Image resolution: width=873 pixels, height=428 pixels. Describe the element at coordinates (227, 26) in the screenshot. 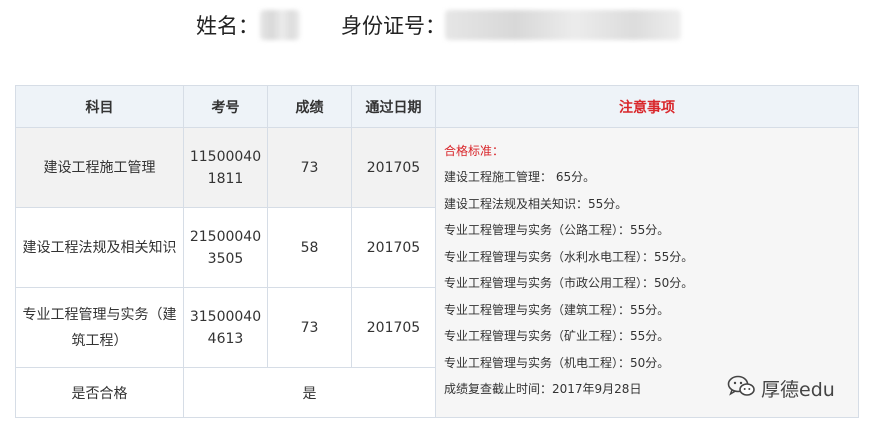

I see `name-label: 姓名：` at that location.